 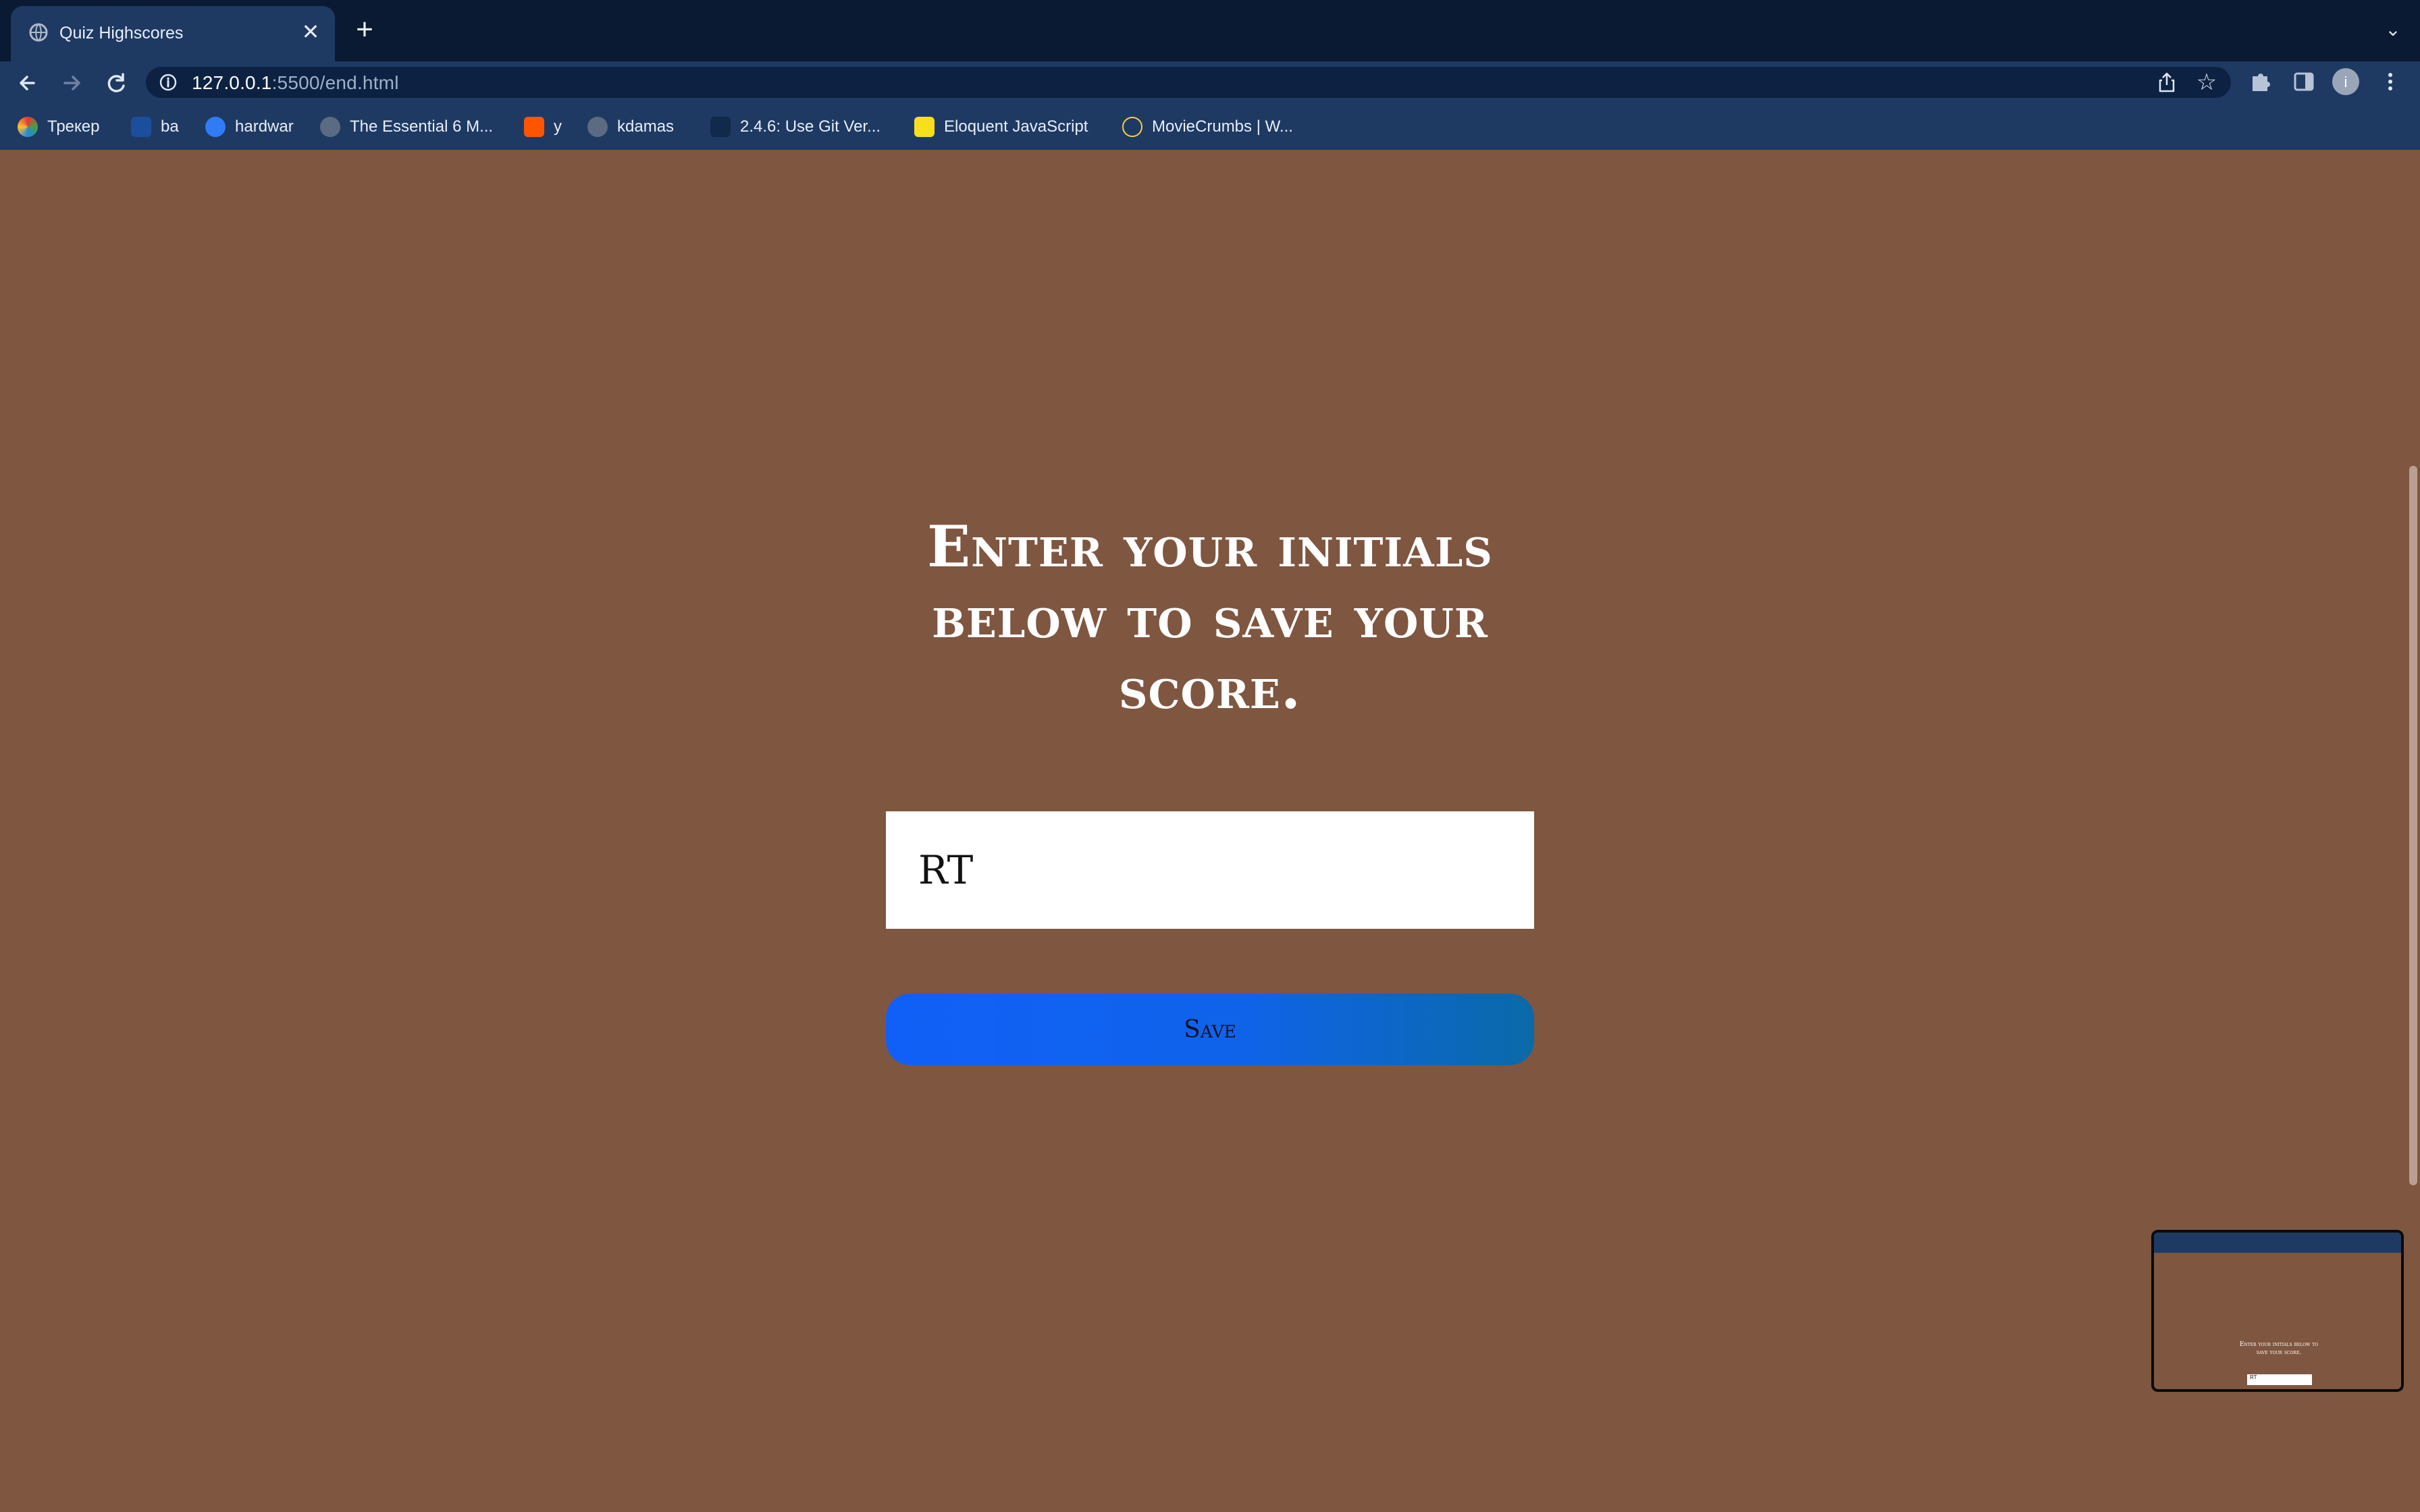 What do you see at coordinates (2277, 1243) in the screenshot?
I see `thumbnail-browser-bar` at bounding box center [2277, 1243].